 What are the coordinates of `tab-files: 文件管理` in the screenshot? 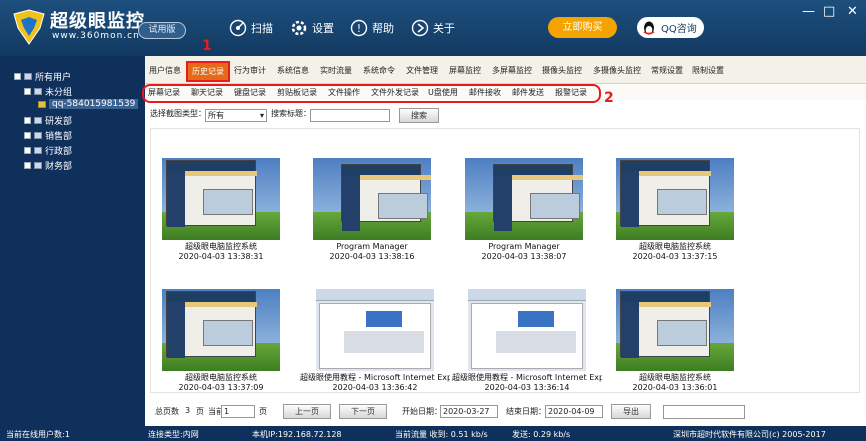 It's located at (422, 70).